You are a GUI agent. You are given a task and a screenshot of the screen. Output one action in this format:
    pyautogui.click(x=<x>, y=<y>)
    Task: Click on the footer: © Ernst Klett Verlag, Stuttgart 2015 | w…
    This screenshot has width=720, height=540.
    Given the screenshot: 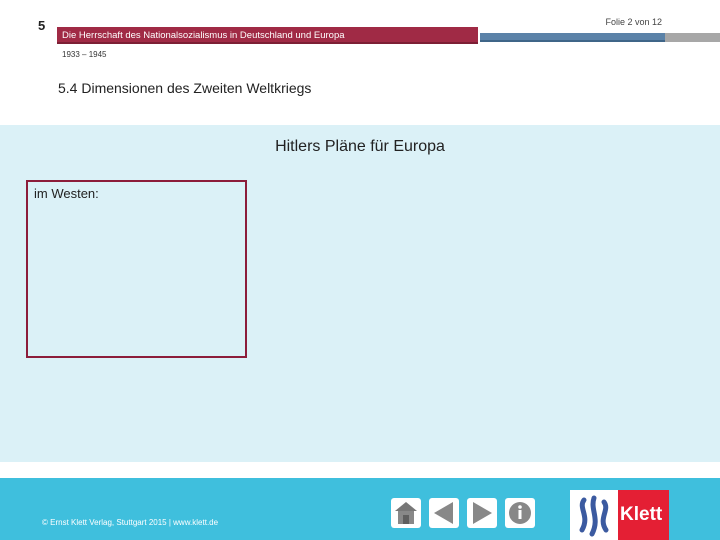 What is the action you would take?
    pyautogui.click(x=360, y=509)
    